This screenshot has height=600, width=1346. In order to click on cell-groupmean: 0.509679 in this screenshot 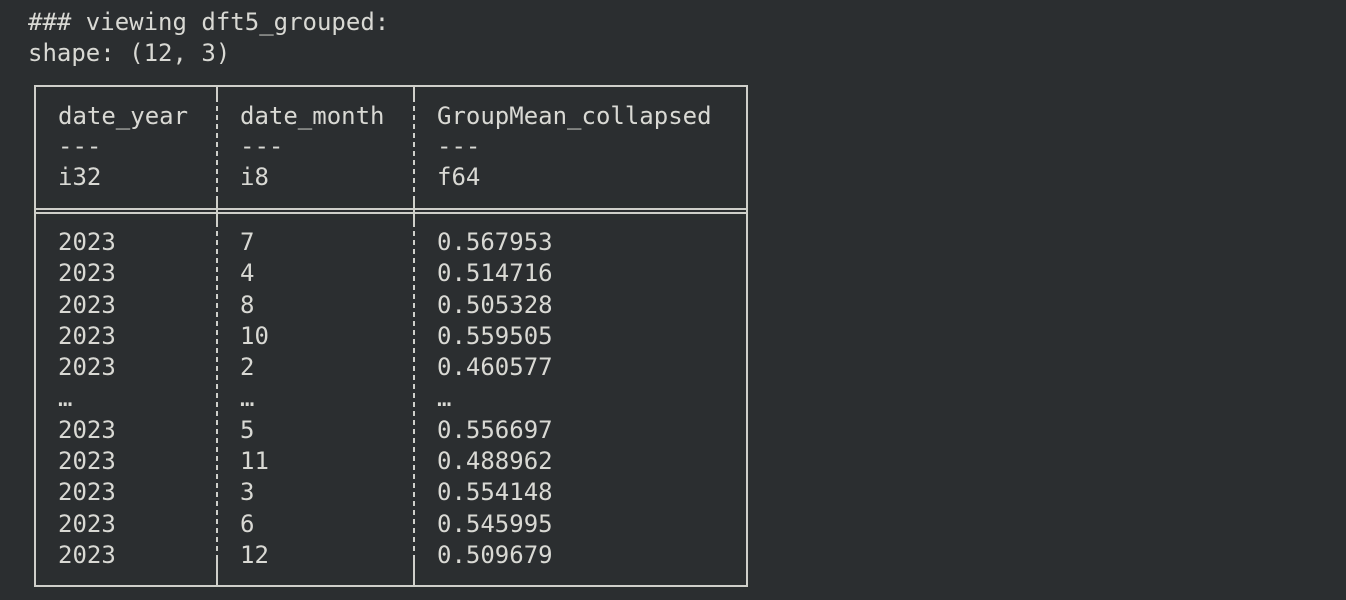, I will do `click(495, 554)`.